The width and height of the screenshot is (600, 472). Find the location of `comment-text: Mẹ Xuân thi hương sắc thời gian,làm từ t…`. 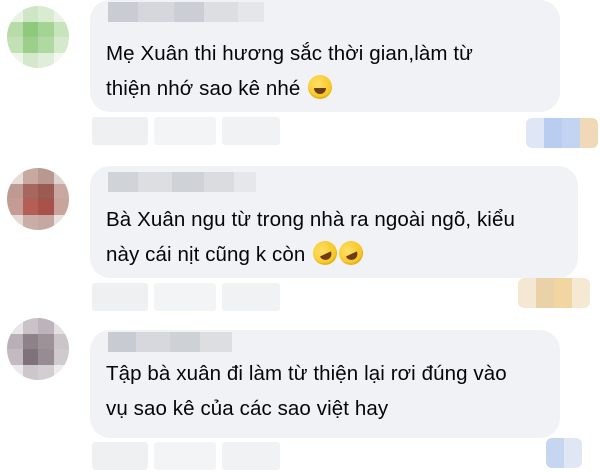

comment-text: Mẹ Xuân thi hương sắc thời gian,làm từ t… is located at coordinates (324, 71).